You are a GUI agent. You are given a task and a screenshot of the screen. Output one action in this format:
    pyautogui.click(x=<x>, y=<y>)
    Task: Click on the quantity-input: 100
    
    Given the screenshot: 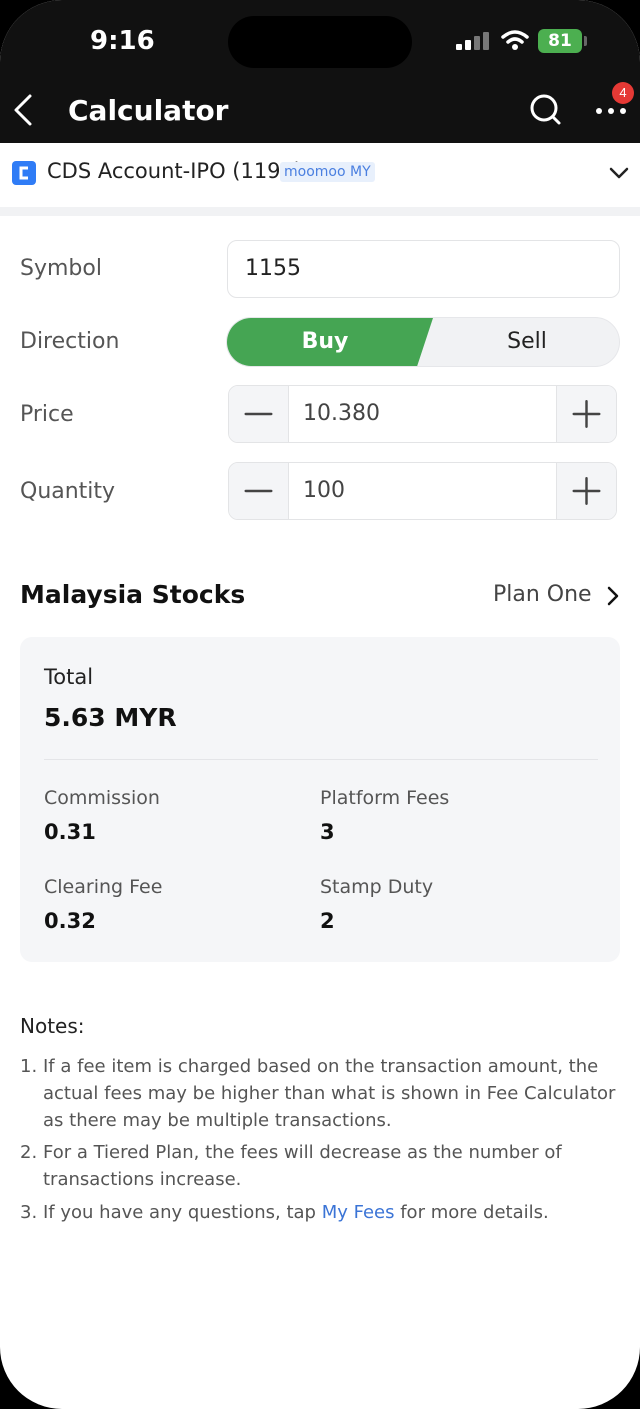 What is the action you would take?
    pyautogui.click(x=324, y=491)
    